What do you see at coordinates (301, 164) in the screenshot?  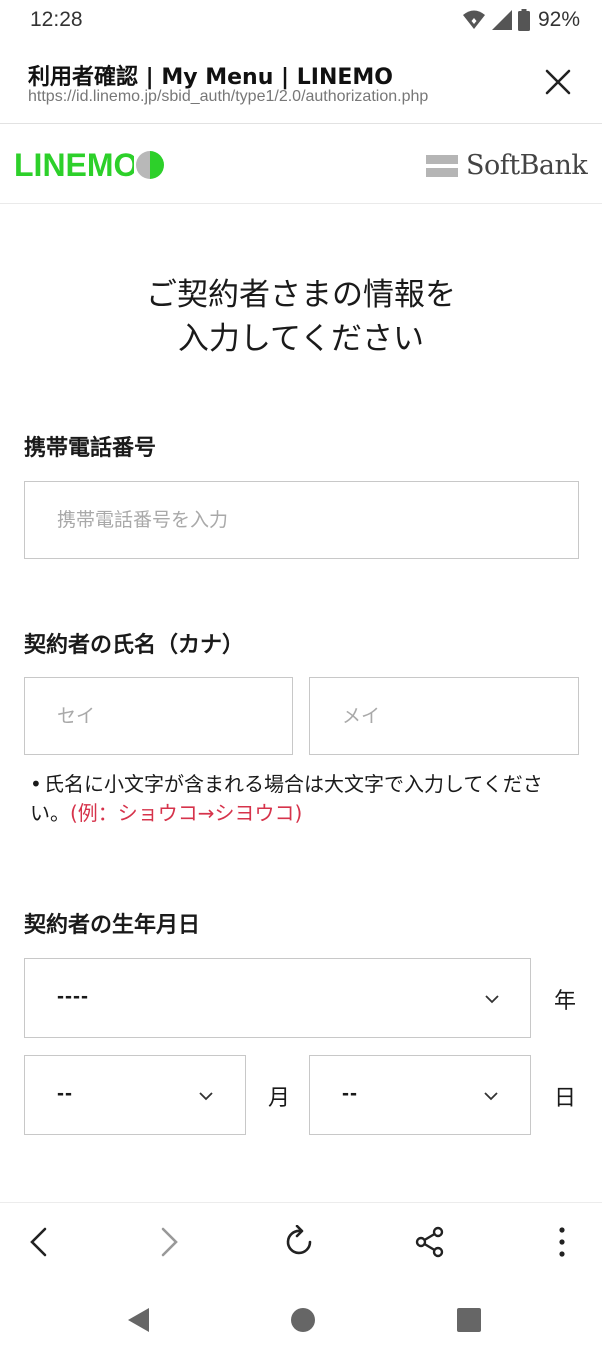 I see `site-header: LINEMO SoftBank` at bounding box center [301, 164].